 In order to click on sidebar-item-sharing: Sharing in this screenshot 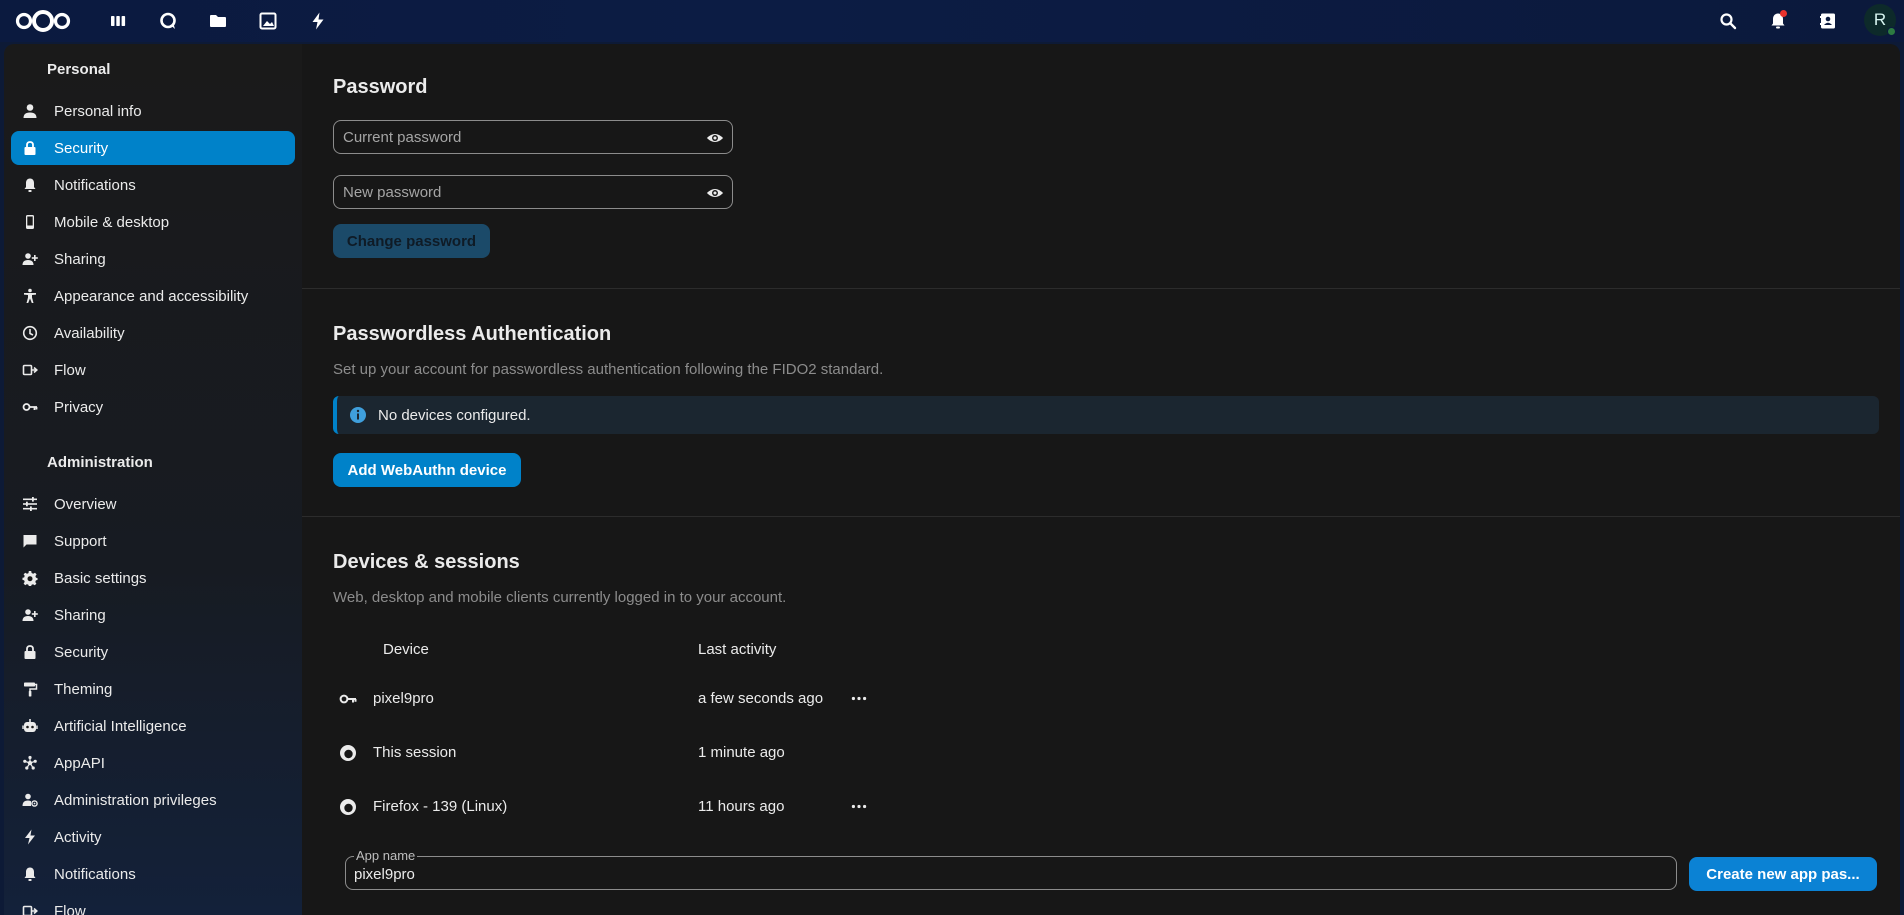, I will do `click(153, 259)`.